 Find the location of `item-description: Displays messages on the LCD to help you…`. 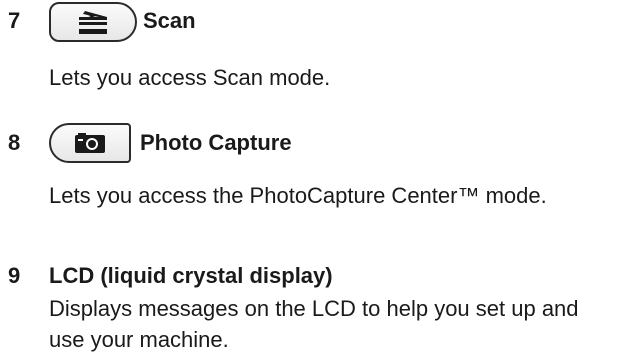

item-description: Displays messages on the LCD to help you… is located at coordinates (314, 324).